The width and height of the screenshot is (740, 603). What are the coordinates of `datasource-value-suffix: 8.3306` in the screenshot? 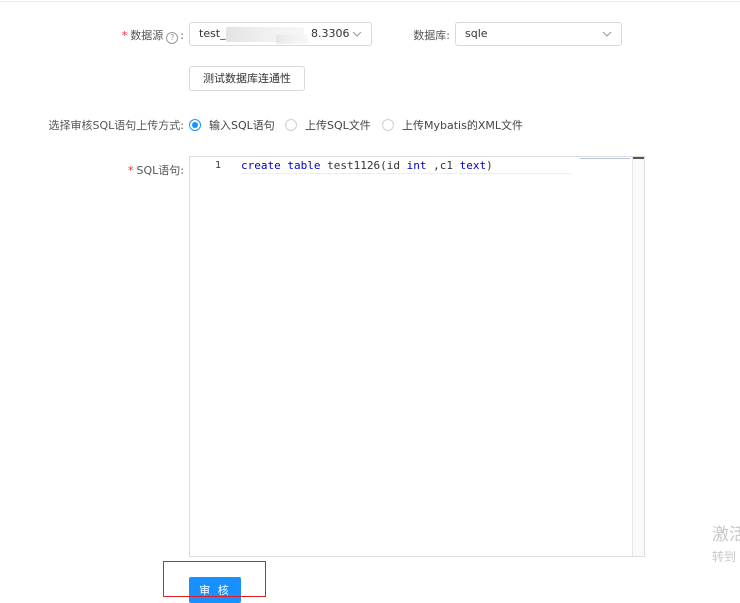 It's located at (330, 33).